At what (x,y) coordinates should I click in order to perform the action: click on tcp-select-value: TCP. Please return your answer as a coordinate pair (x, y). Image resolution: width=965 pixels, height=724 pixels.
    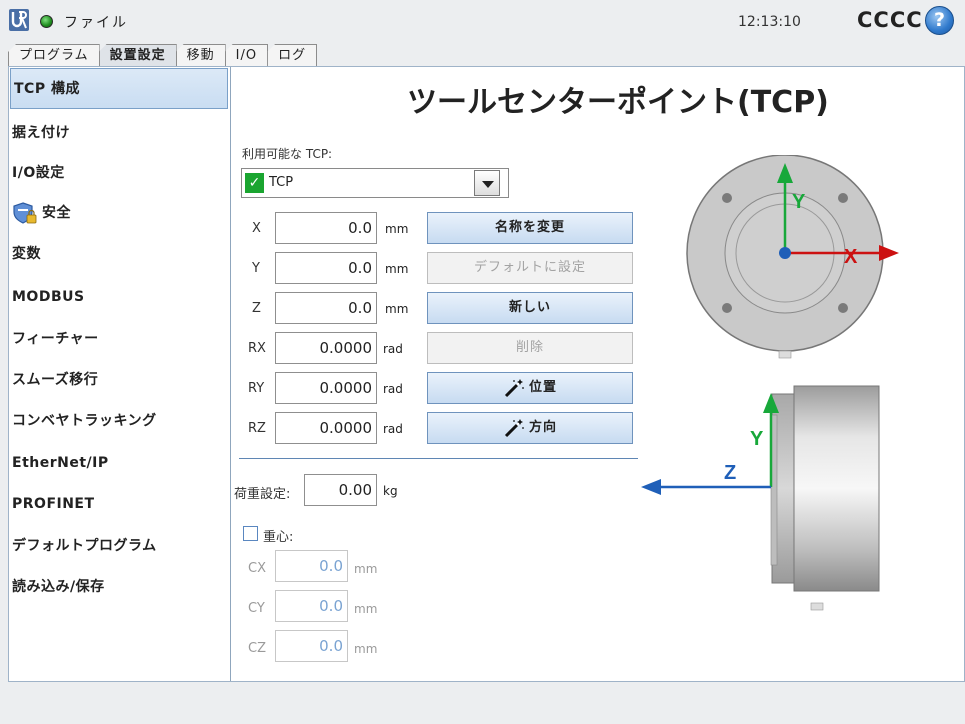
    Looking at the image, I should click on (281, 182).